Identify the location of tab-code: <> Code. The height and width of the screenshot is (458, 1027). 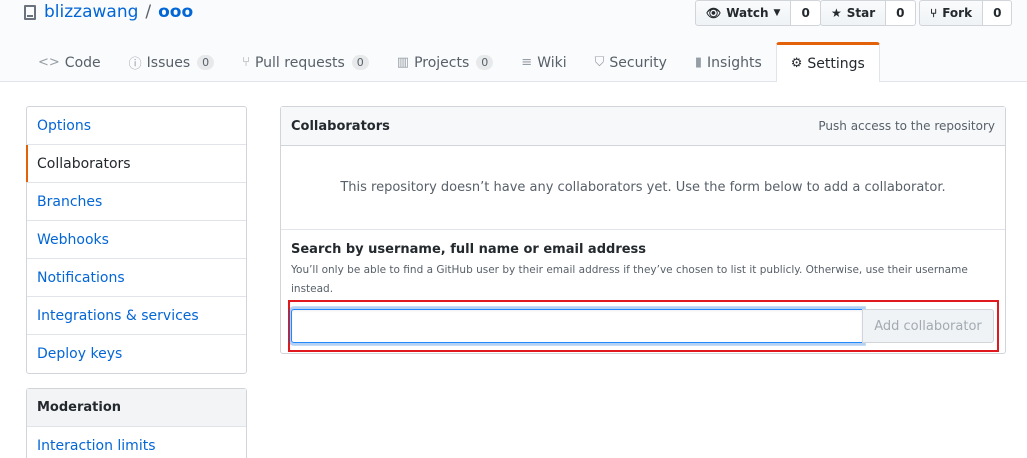
(69, 62).